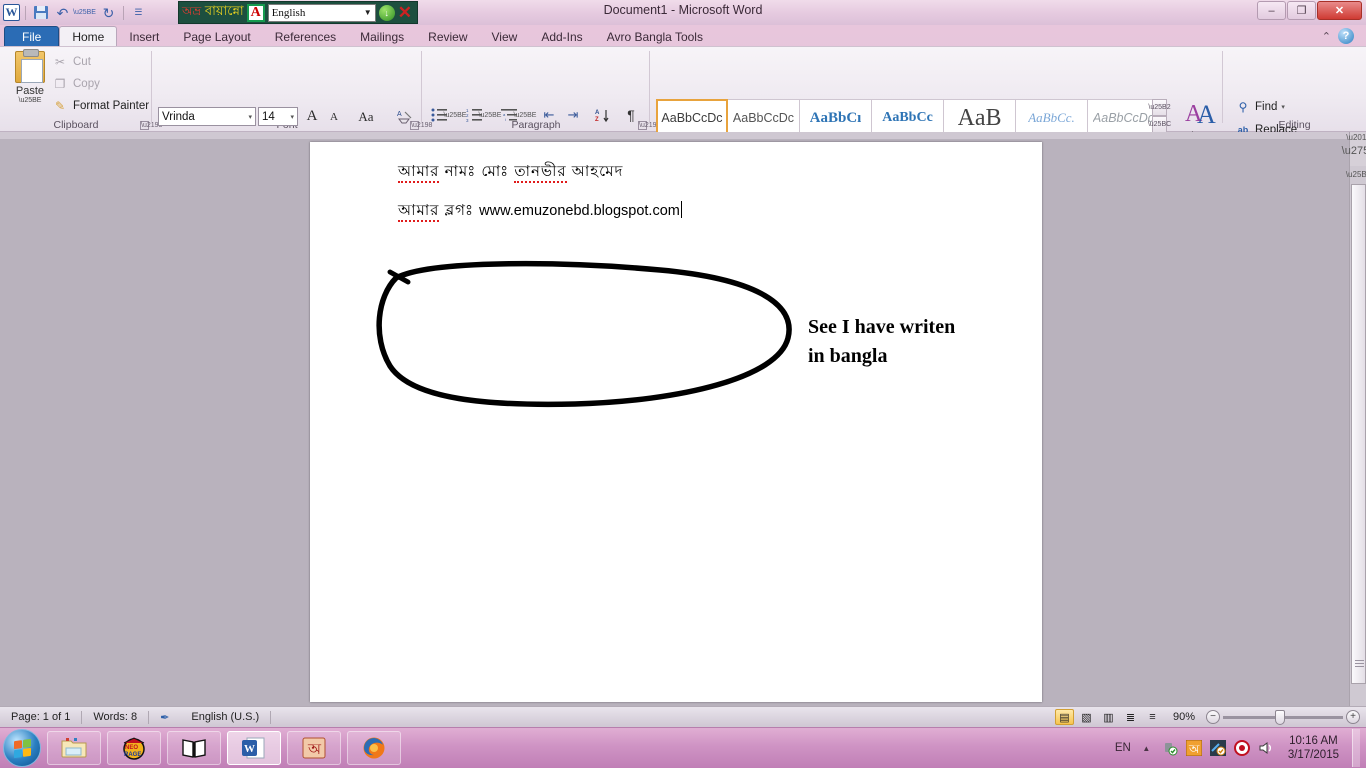 Image resolution: width=1366 pixels, height=768 pixels. What do you see at coordinates (334, 116) in the screenshot?
I see `shrink-font-button: A` at bounding box center [334, 116].